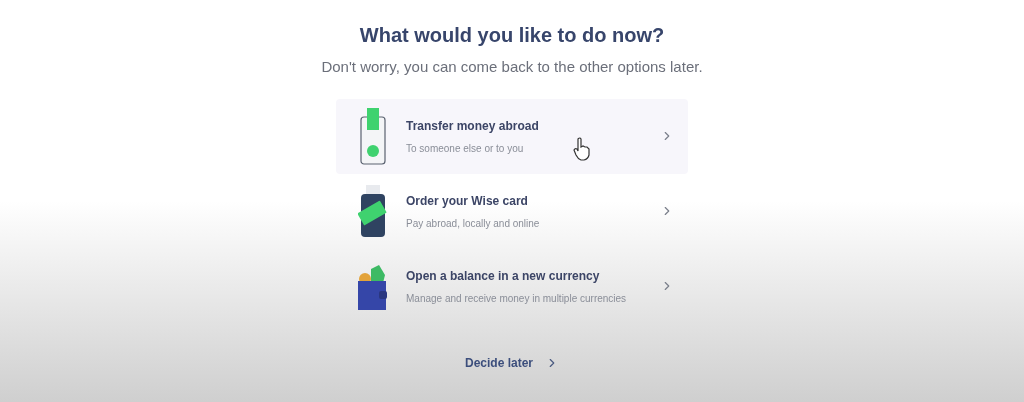  I want to click on option-title: Order your Wise card, so click(467, 201).